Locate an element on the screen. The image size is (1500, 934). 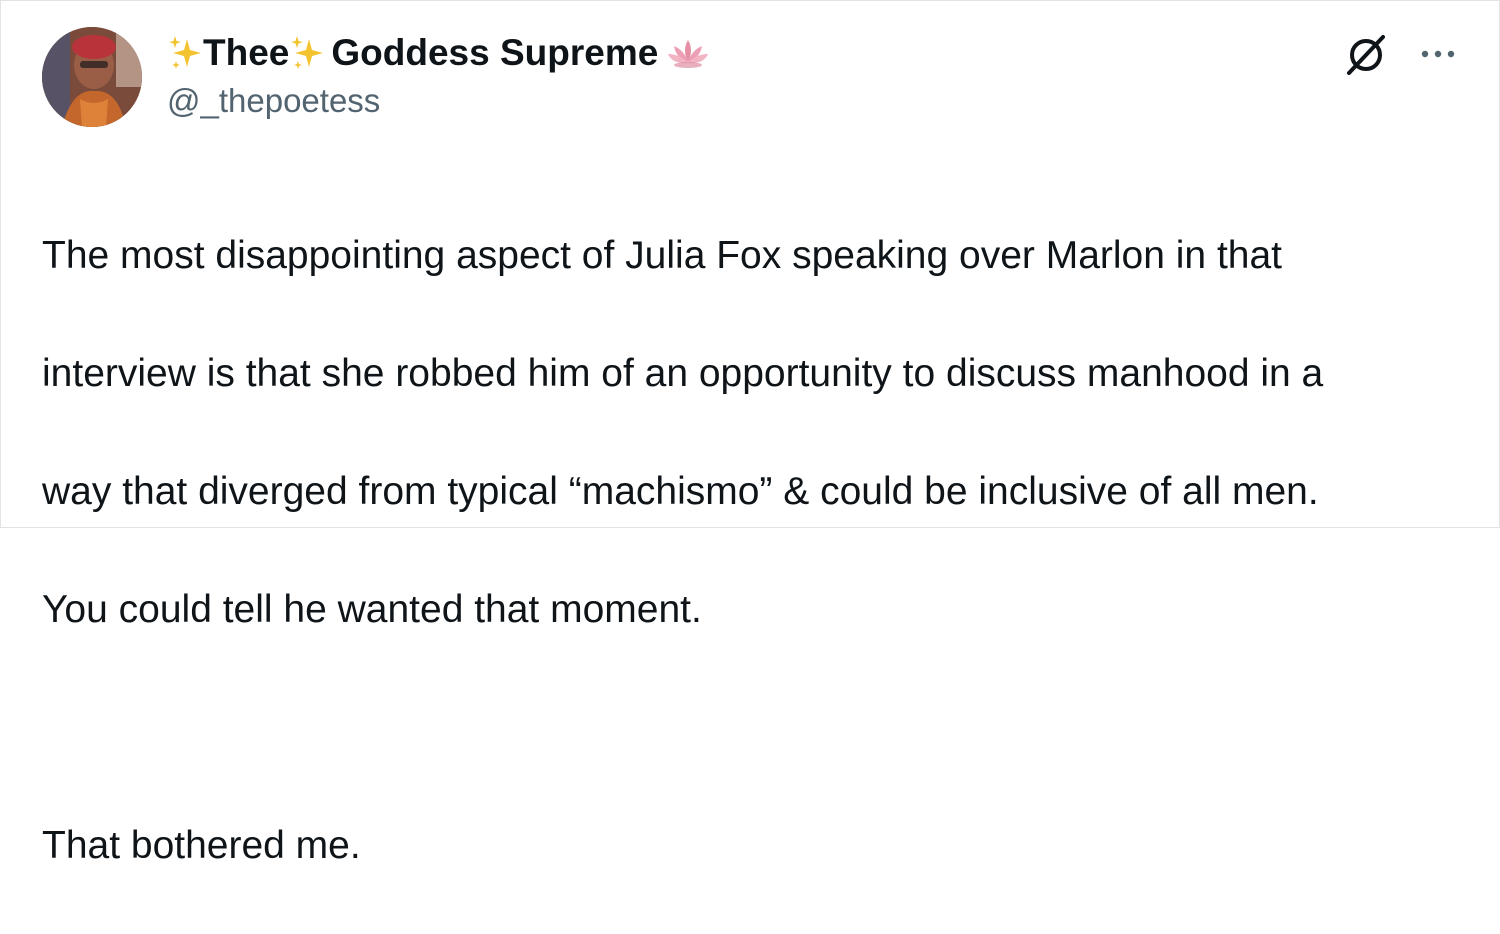
display-name-part1: Thee is located at coordinates (246, 52).